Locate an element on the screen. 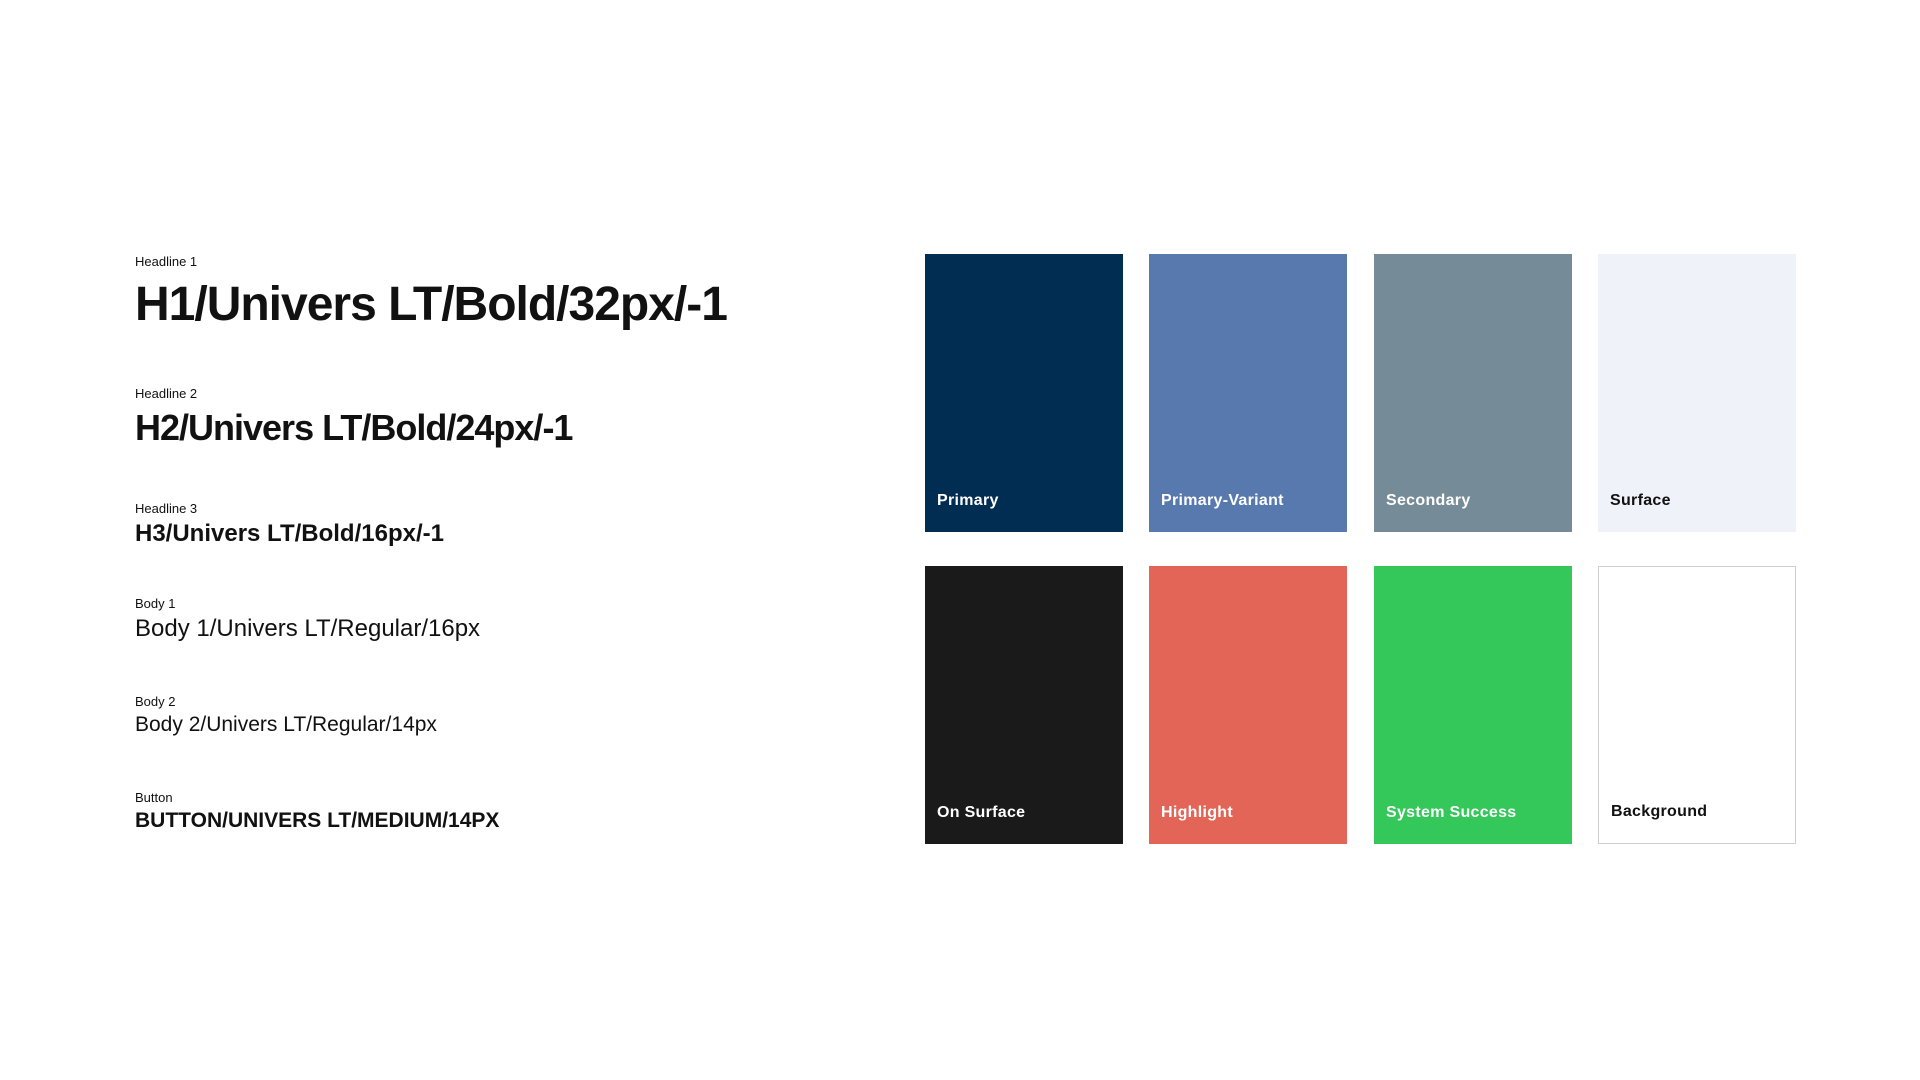 The width and height of the screenshot is (1920, 1080). color-swatch-surface: Surface is located at coordinates (1697, 393).